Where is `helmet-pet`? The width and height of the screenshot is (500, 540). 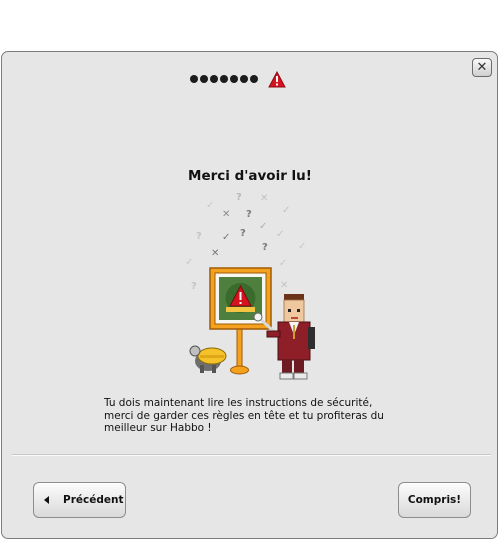 helmet-pet is located at coordinates (208, 359).